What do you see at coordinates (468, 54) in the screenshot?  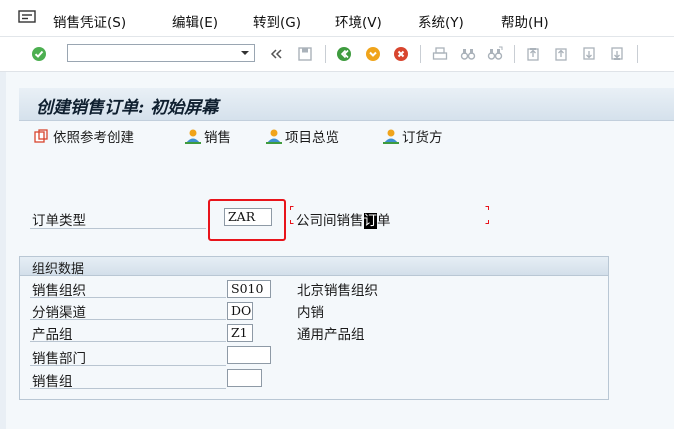 I see `find-icon` at bounding box center [468, 54].